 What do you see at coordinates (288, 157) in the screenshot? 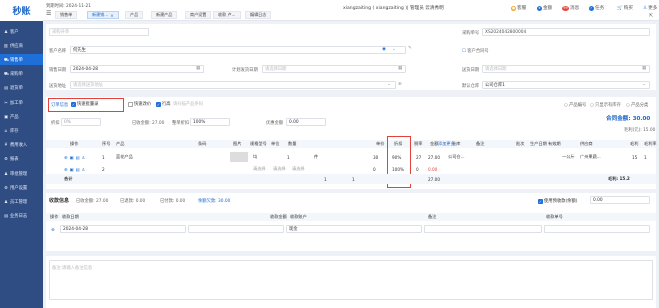
I see `row-qty: 1` at bounding box center [288, 157].